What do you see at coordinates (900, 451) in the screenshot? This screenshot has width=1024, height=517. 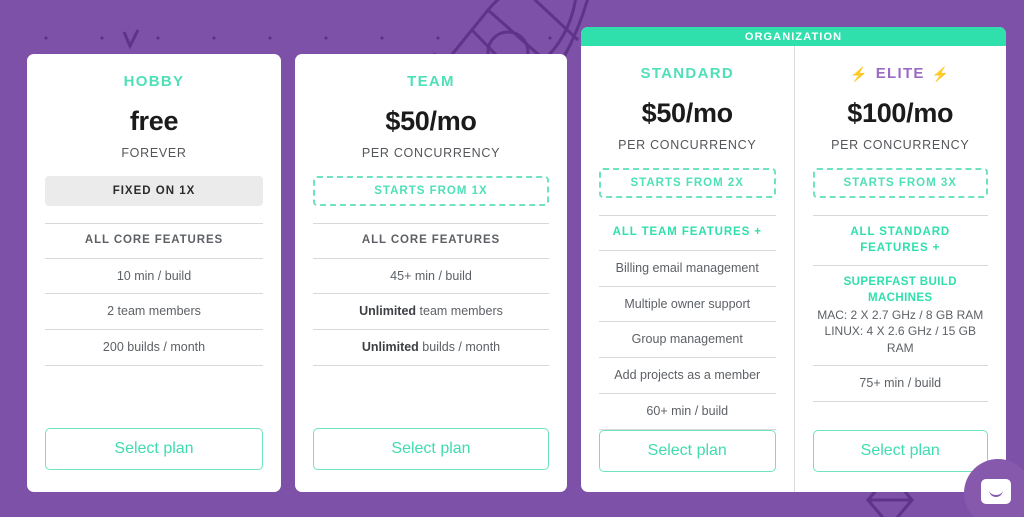 I see `select-plan-button-elite: Select plan` at bounding box center [900, 451].